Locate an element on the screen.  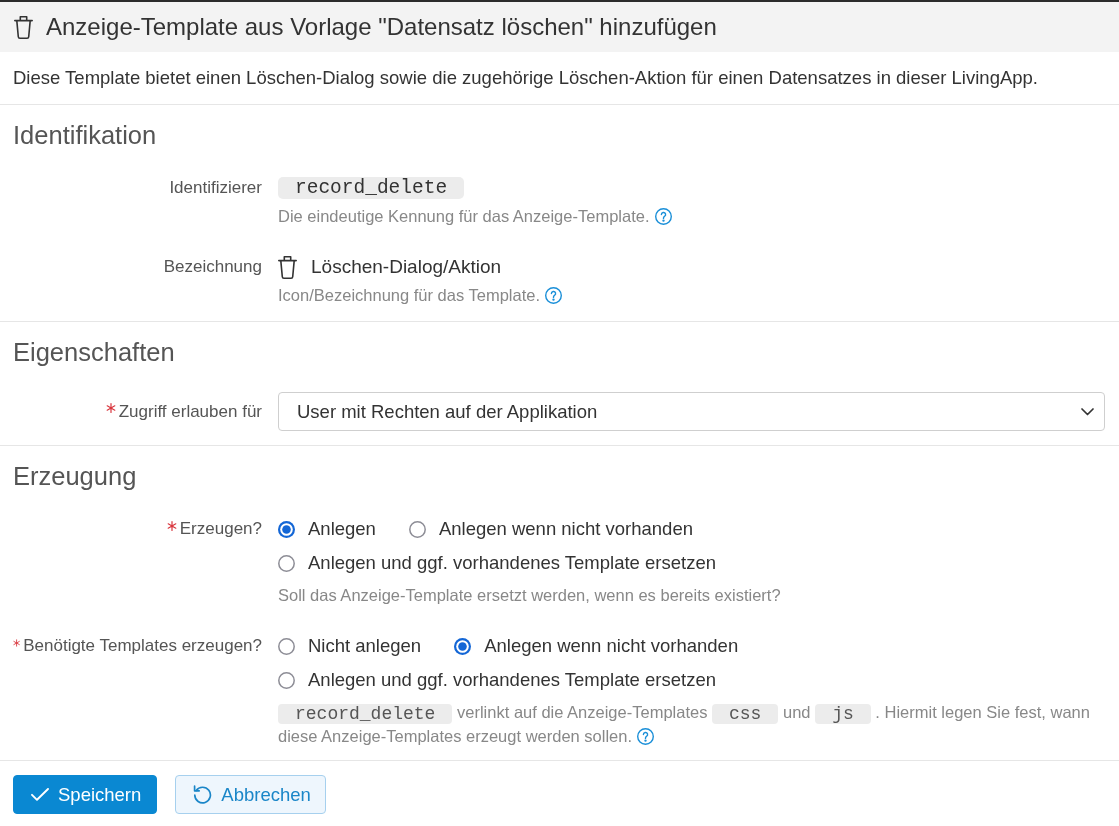
help-text: Soll das Anzeige-Template ersetzt werden, wenn es bereits existiert? is located at coordinates (530, 595).